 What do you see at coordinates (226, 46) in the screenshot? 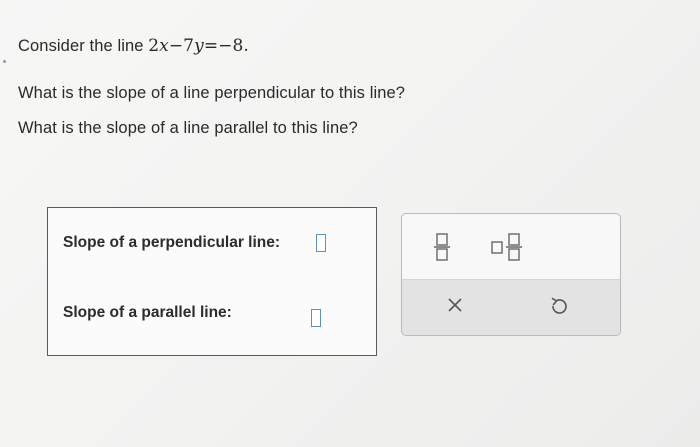
I see `equation-tail: =−8.` at bounding box center [226, 46].